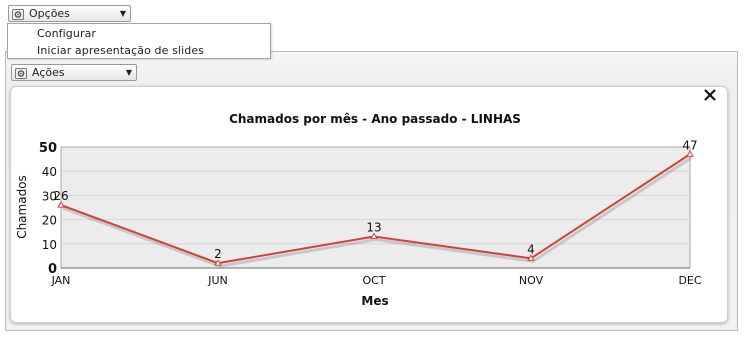 Image resolution: width=746 pixels, height=341 pixels. I want to click on data-label: 47, so click(689, 145).